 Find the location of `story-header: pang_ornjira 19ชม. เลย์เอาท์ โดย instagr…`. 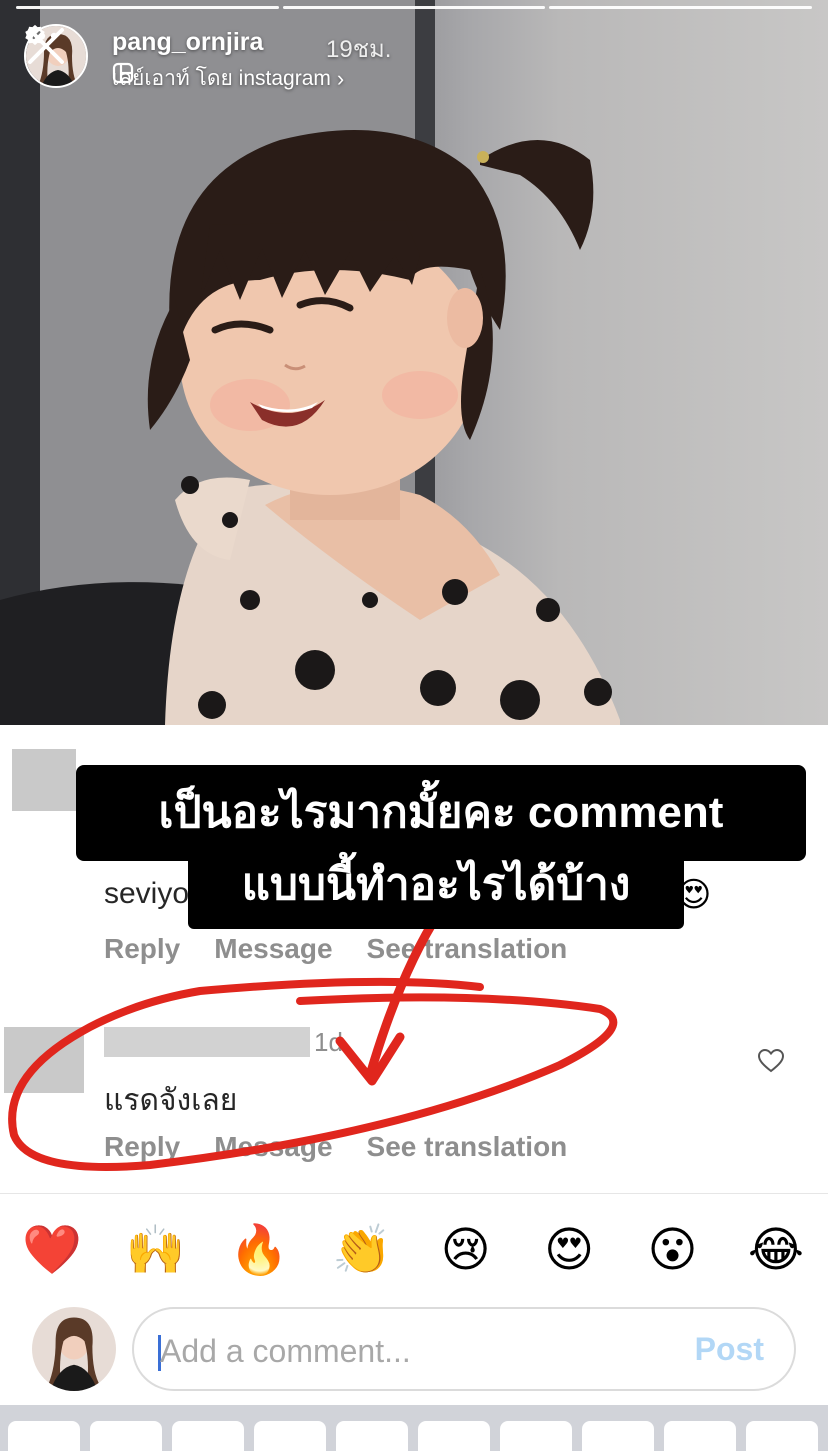

story-header: pang_ornjira 19ชม. เลย์เอาท์ โดย instagr… is located at coordinates (417, 57).